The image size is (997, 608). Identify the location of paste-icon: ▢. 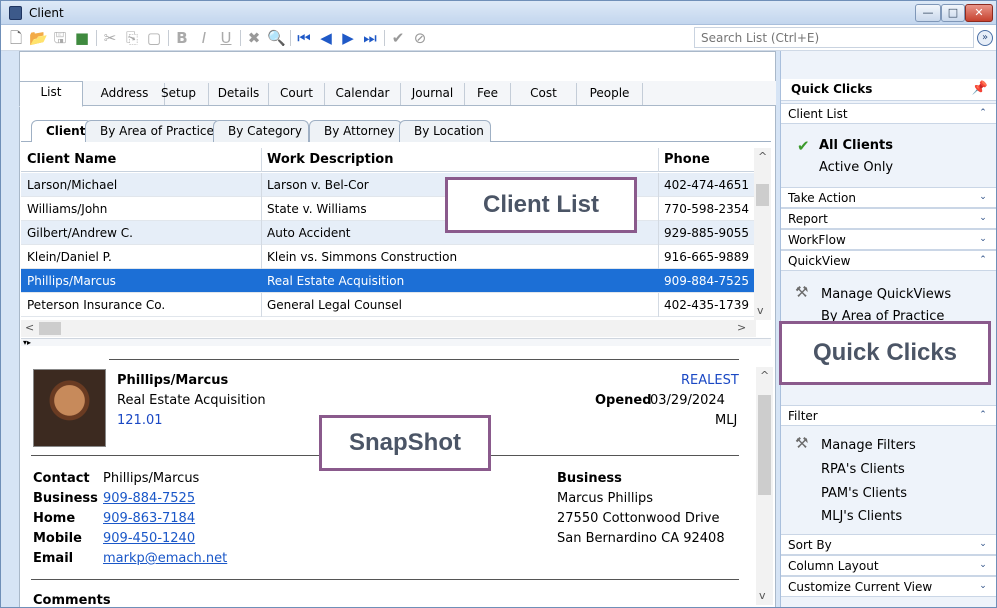
(154, 38).